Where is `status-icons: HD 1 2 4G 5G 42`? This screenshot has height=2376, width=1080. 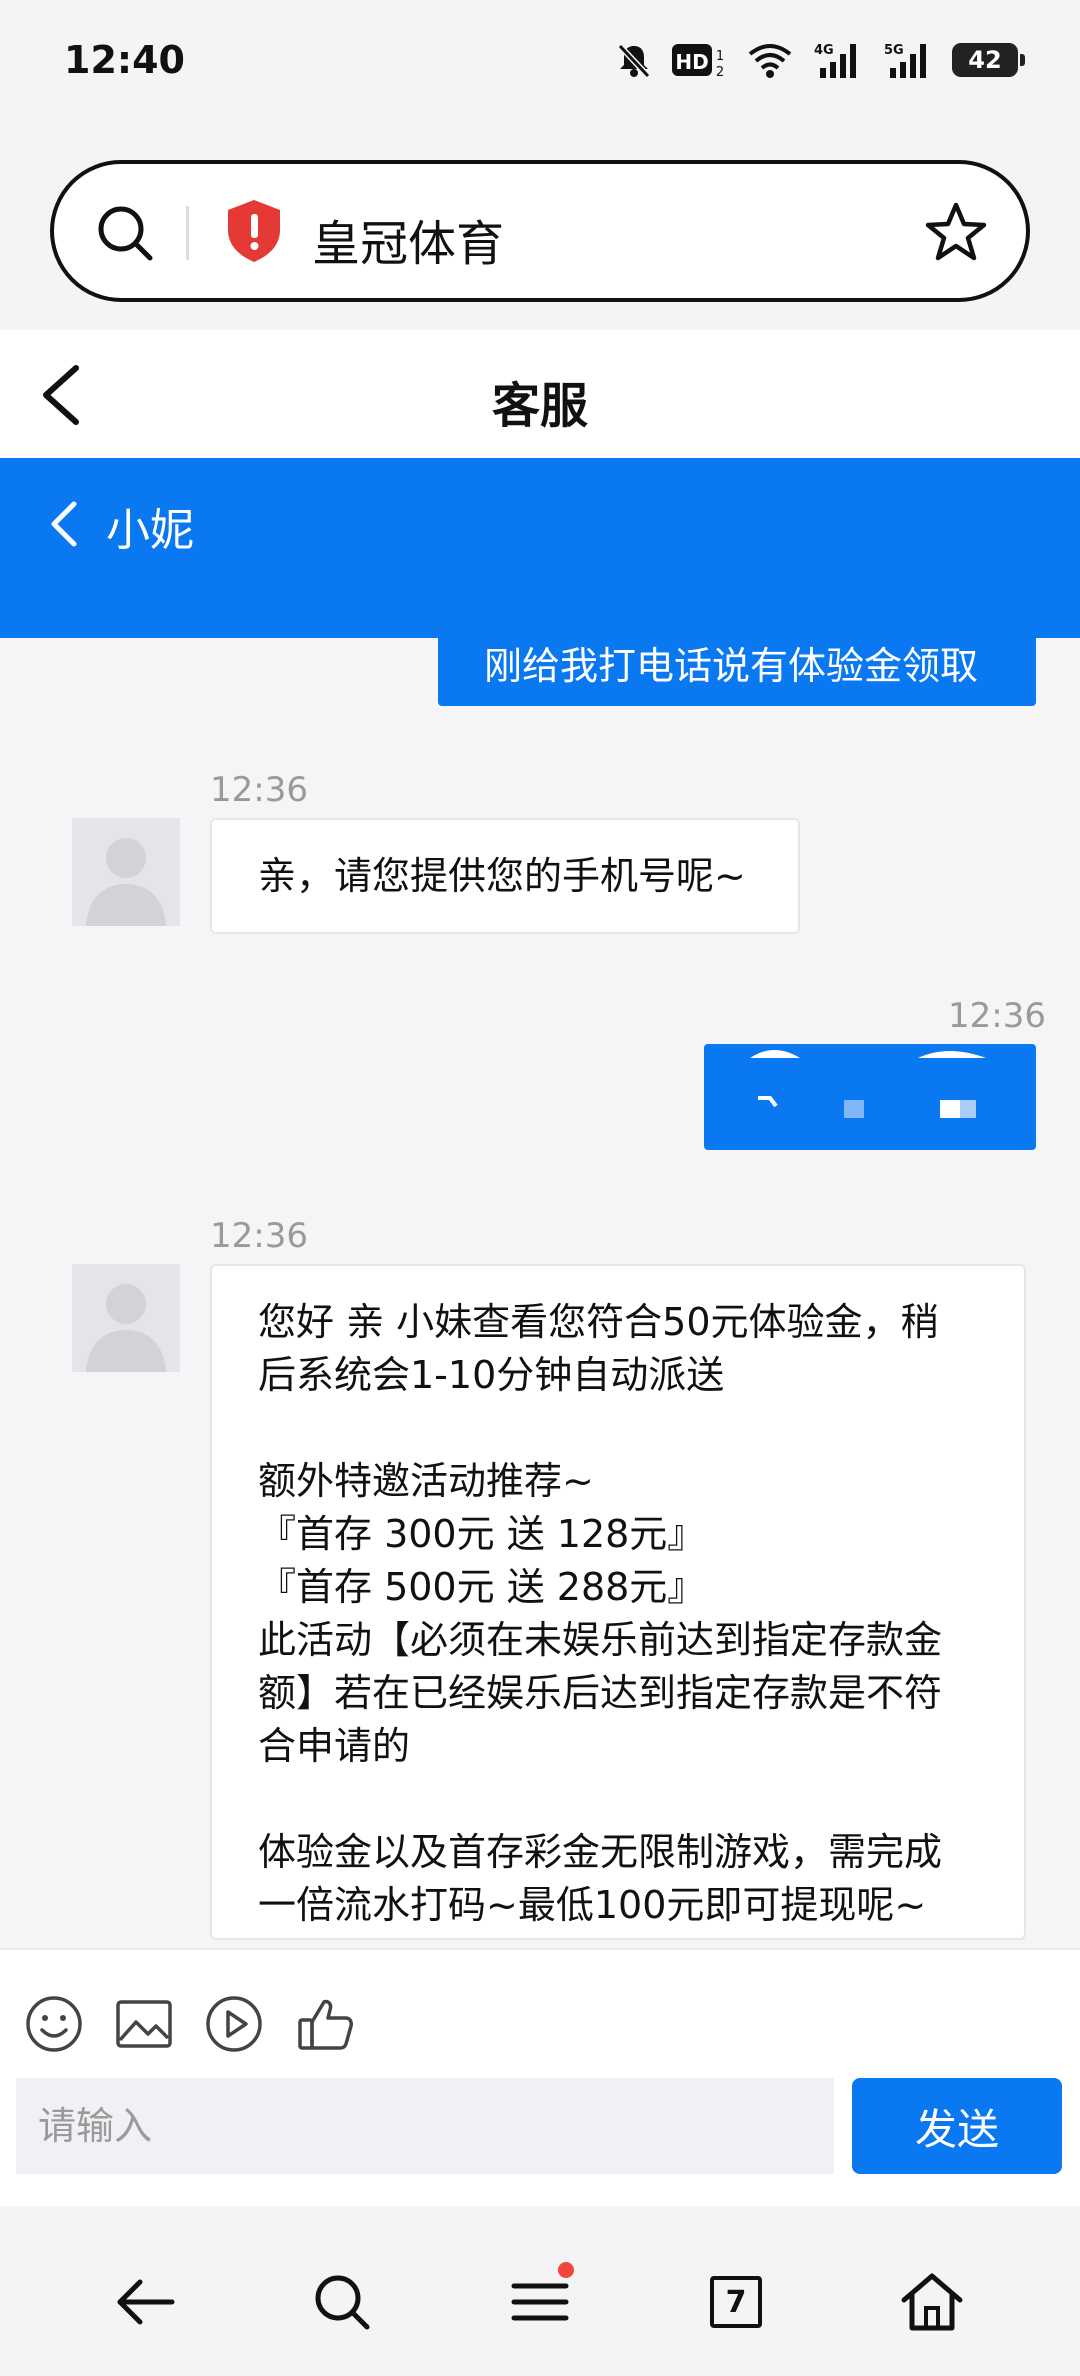 status-icons: HD 1 2 4G 5G 42 is located at coordinates (819, 60).